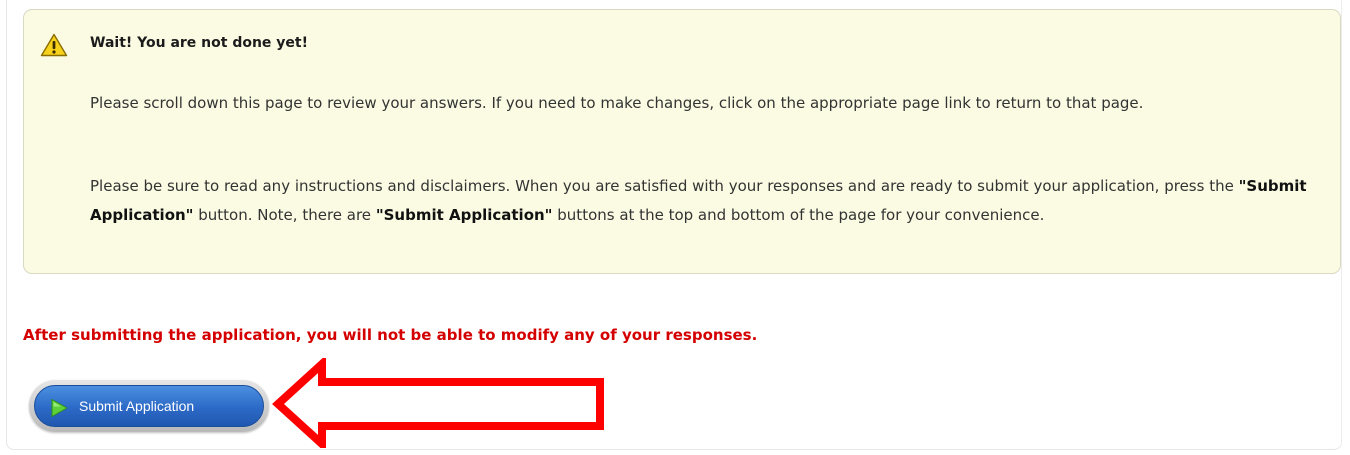  Describe the element at coordinates (284, 215) in the screenshot. I see `instructions-text: button. Note, there are` at that location.